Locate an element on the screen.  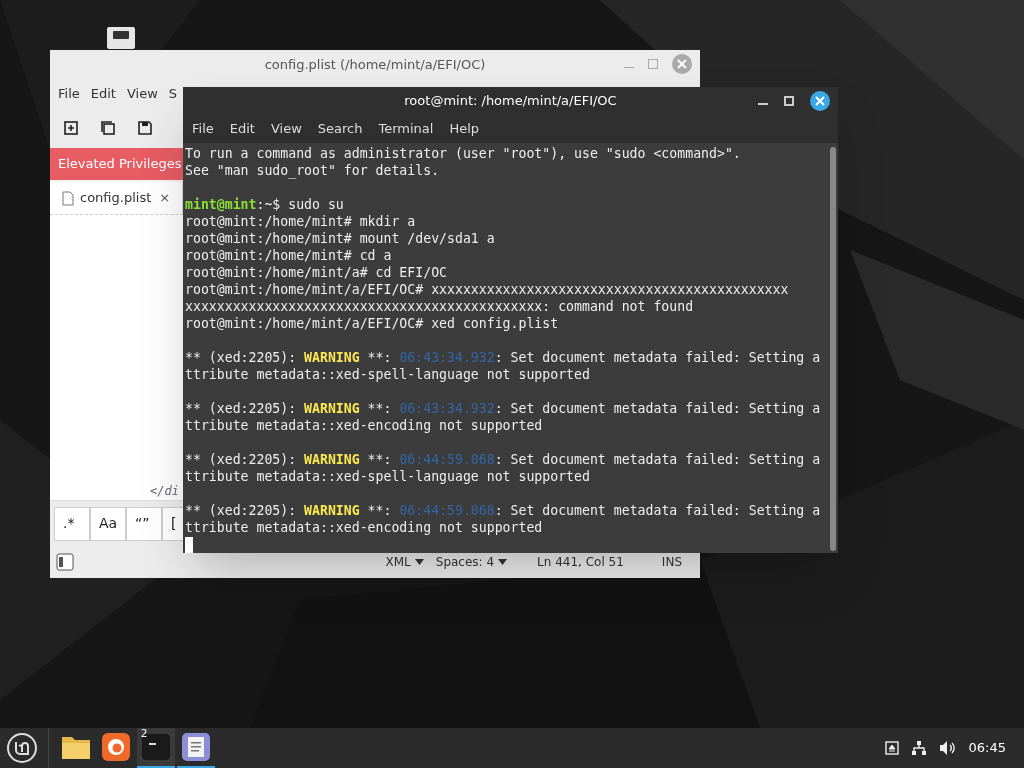
close-icon is located at coordinates (820, 101).